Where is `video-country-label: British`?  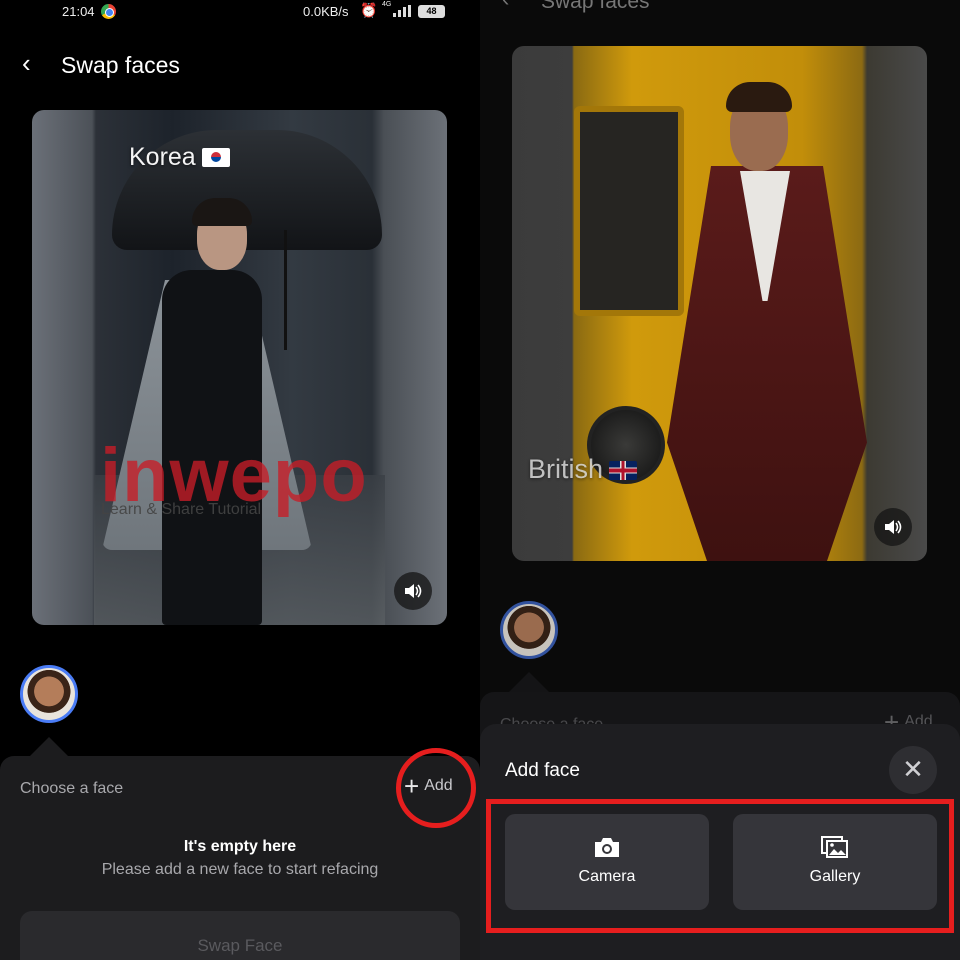 video-country-label: British is located at coordinates (583, 469).